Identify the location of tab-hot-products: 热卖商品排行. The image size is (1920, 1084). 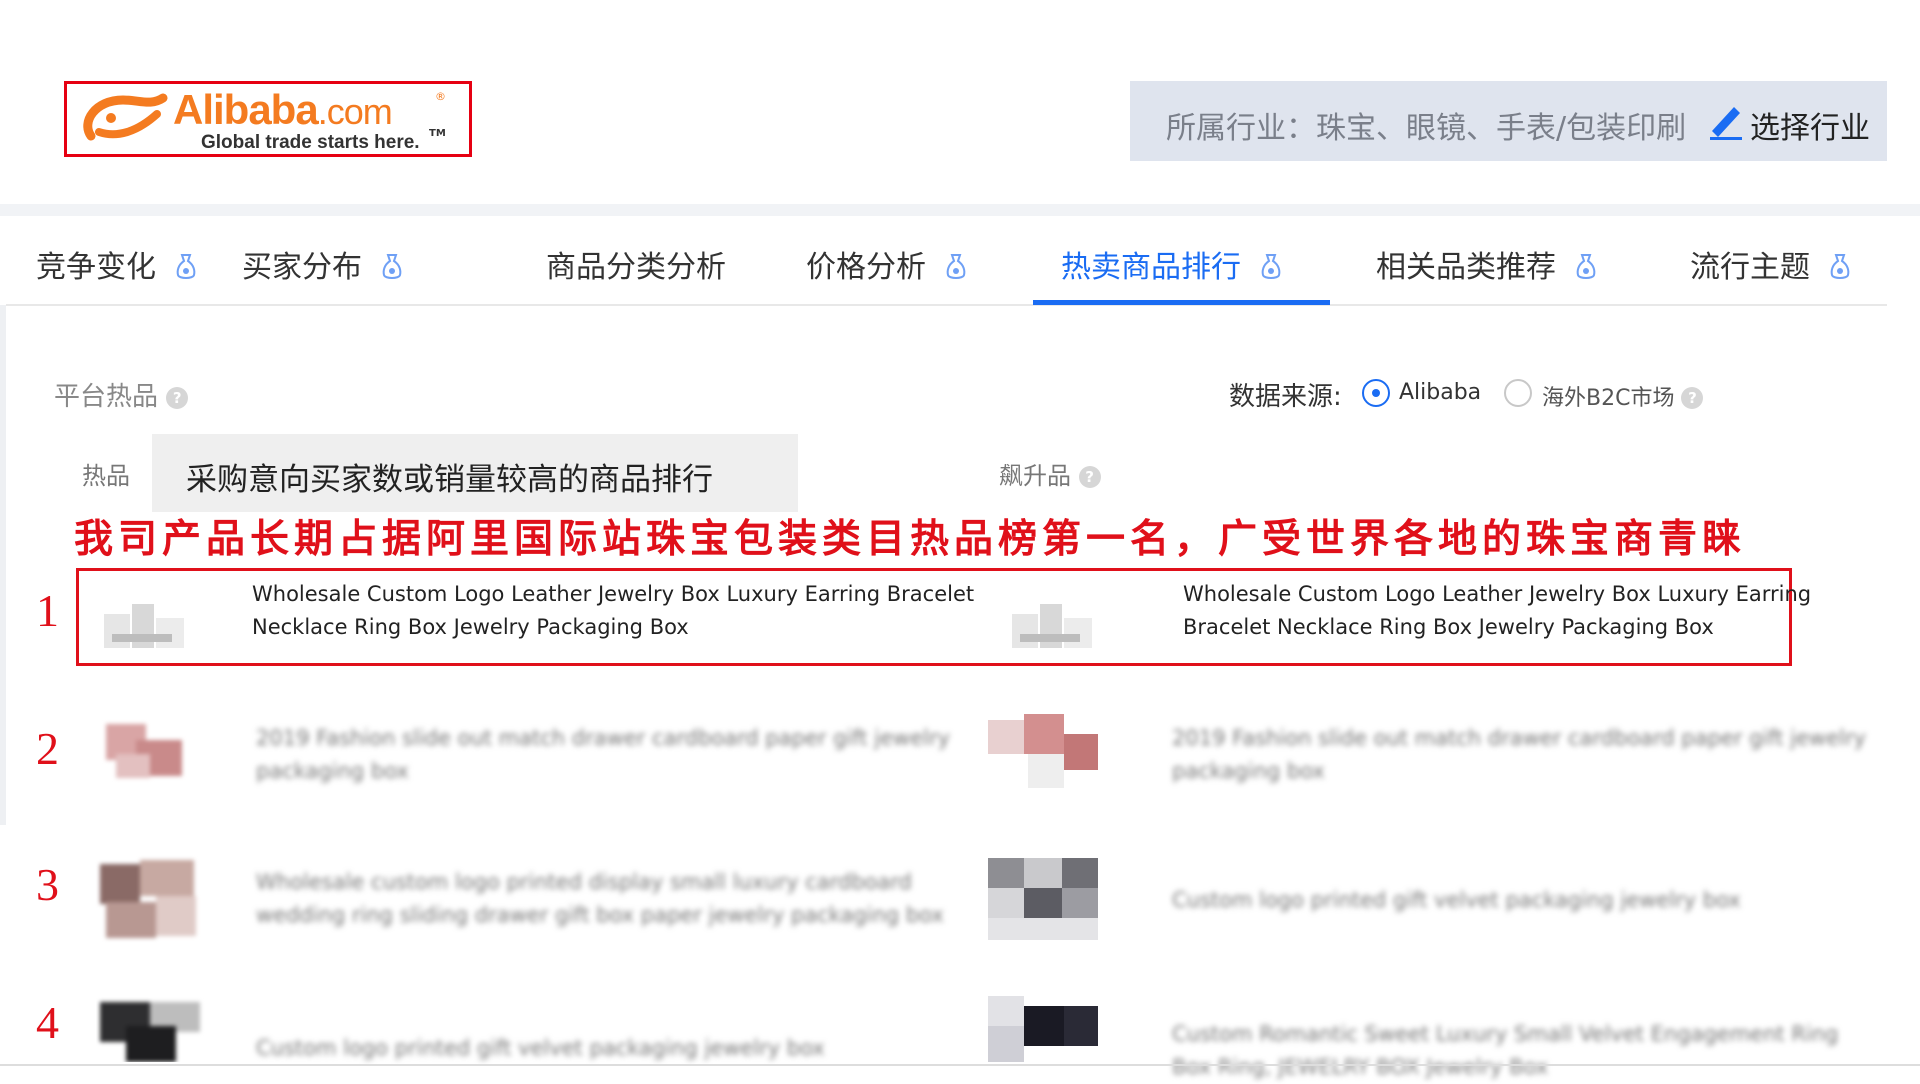
(1171, 264).